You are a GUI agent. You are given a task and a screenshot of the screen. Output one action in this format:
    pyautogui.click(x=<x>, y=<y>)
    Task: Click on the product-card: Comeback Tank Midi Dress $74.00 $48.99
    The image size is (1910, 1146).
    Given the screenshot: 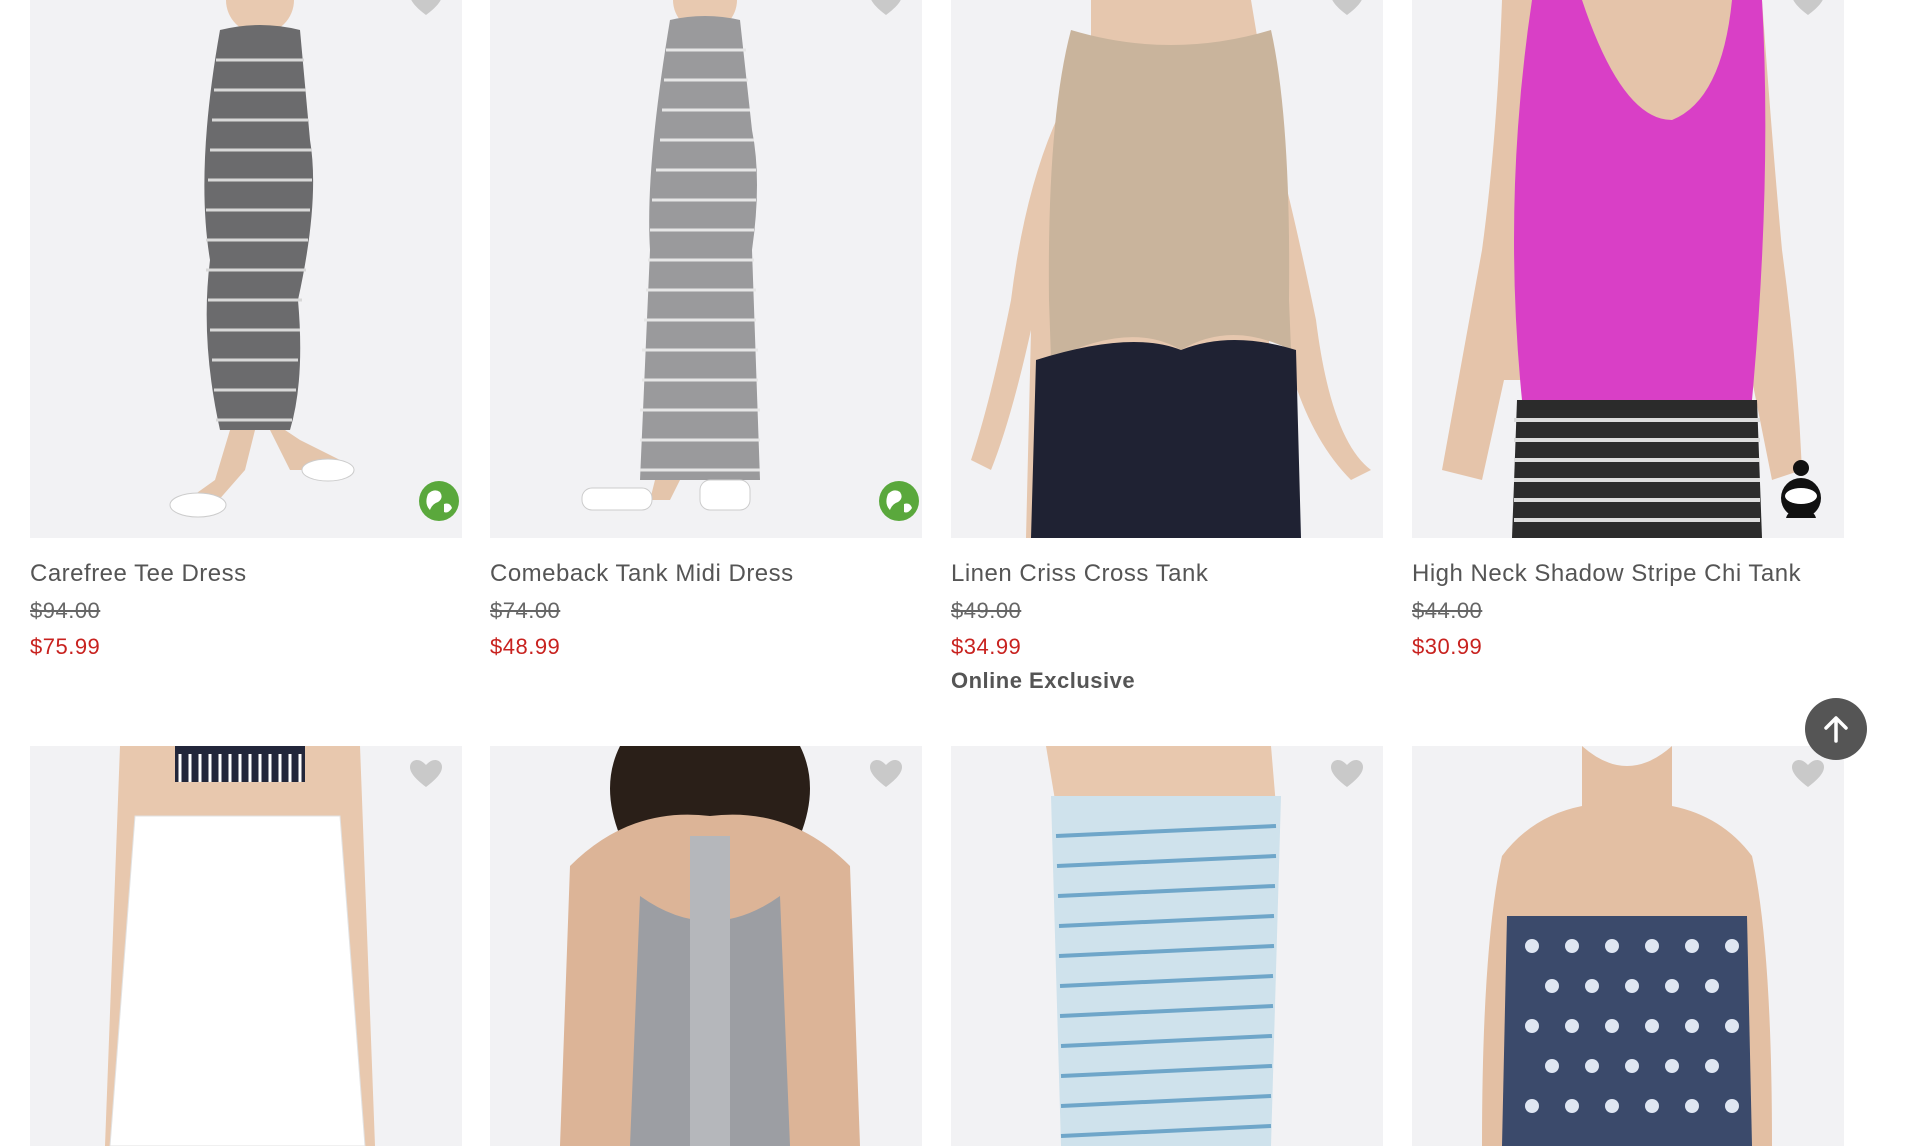 What is the action you would take?
    pyautogui.click(x=706, y=330)
    